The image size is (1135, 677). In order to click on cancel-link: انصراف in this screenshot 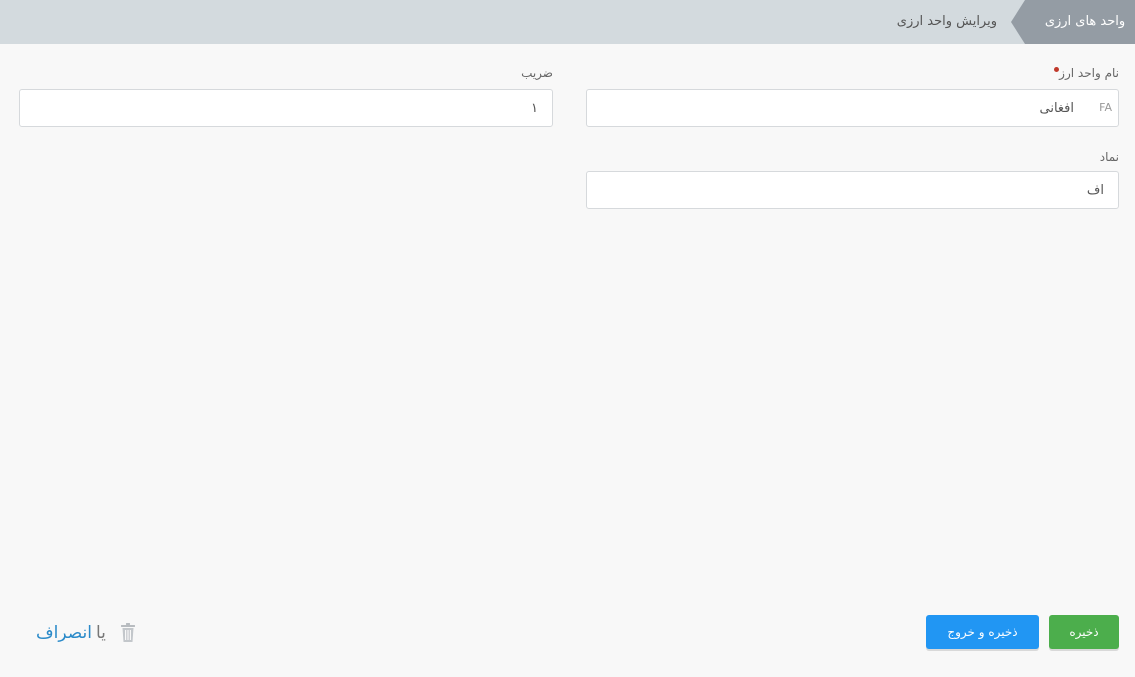, I will do `click(64, 633)`.